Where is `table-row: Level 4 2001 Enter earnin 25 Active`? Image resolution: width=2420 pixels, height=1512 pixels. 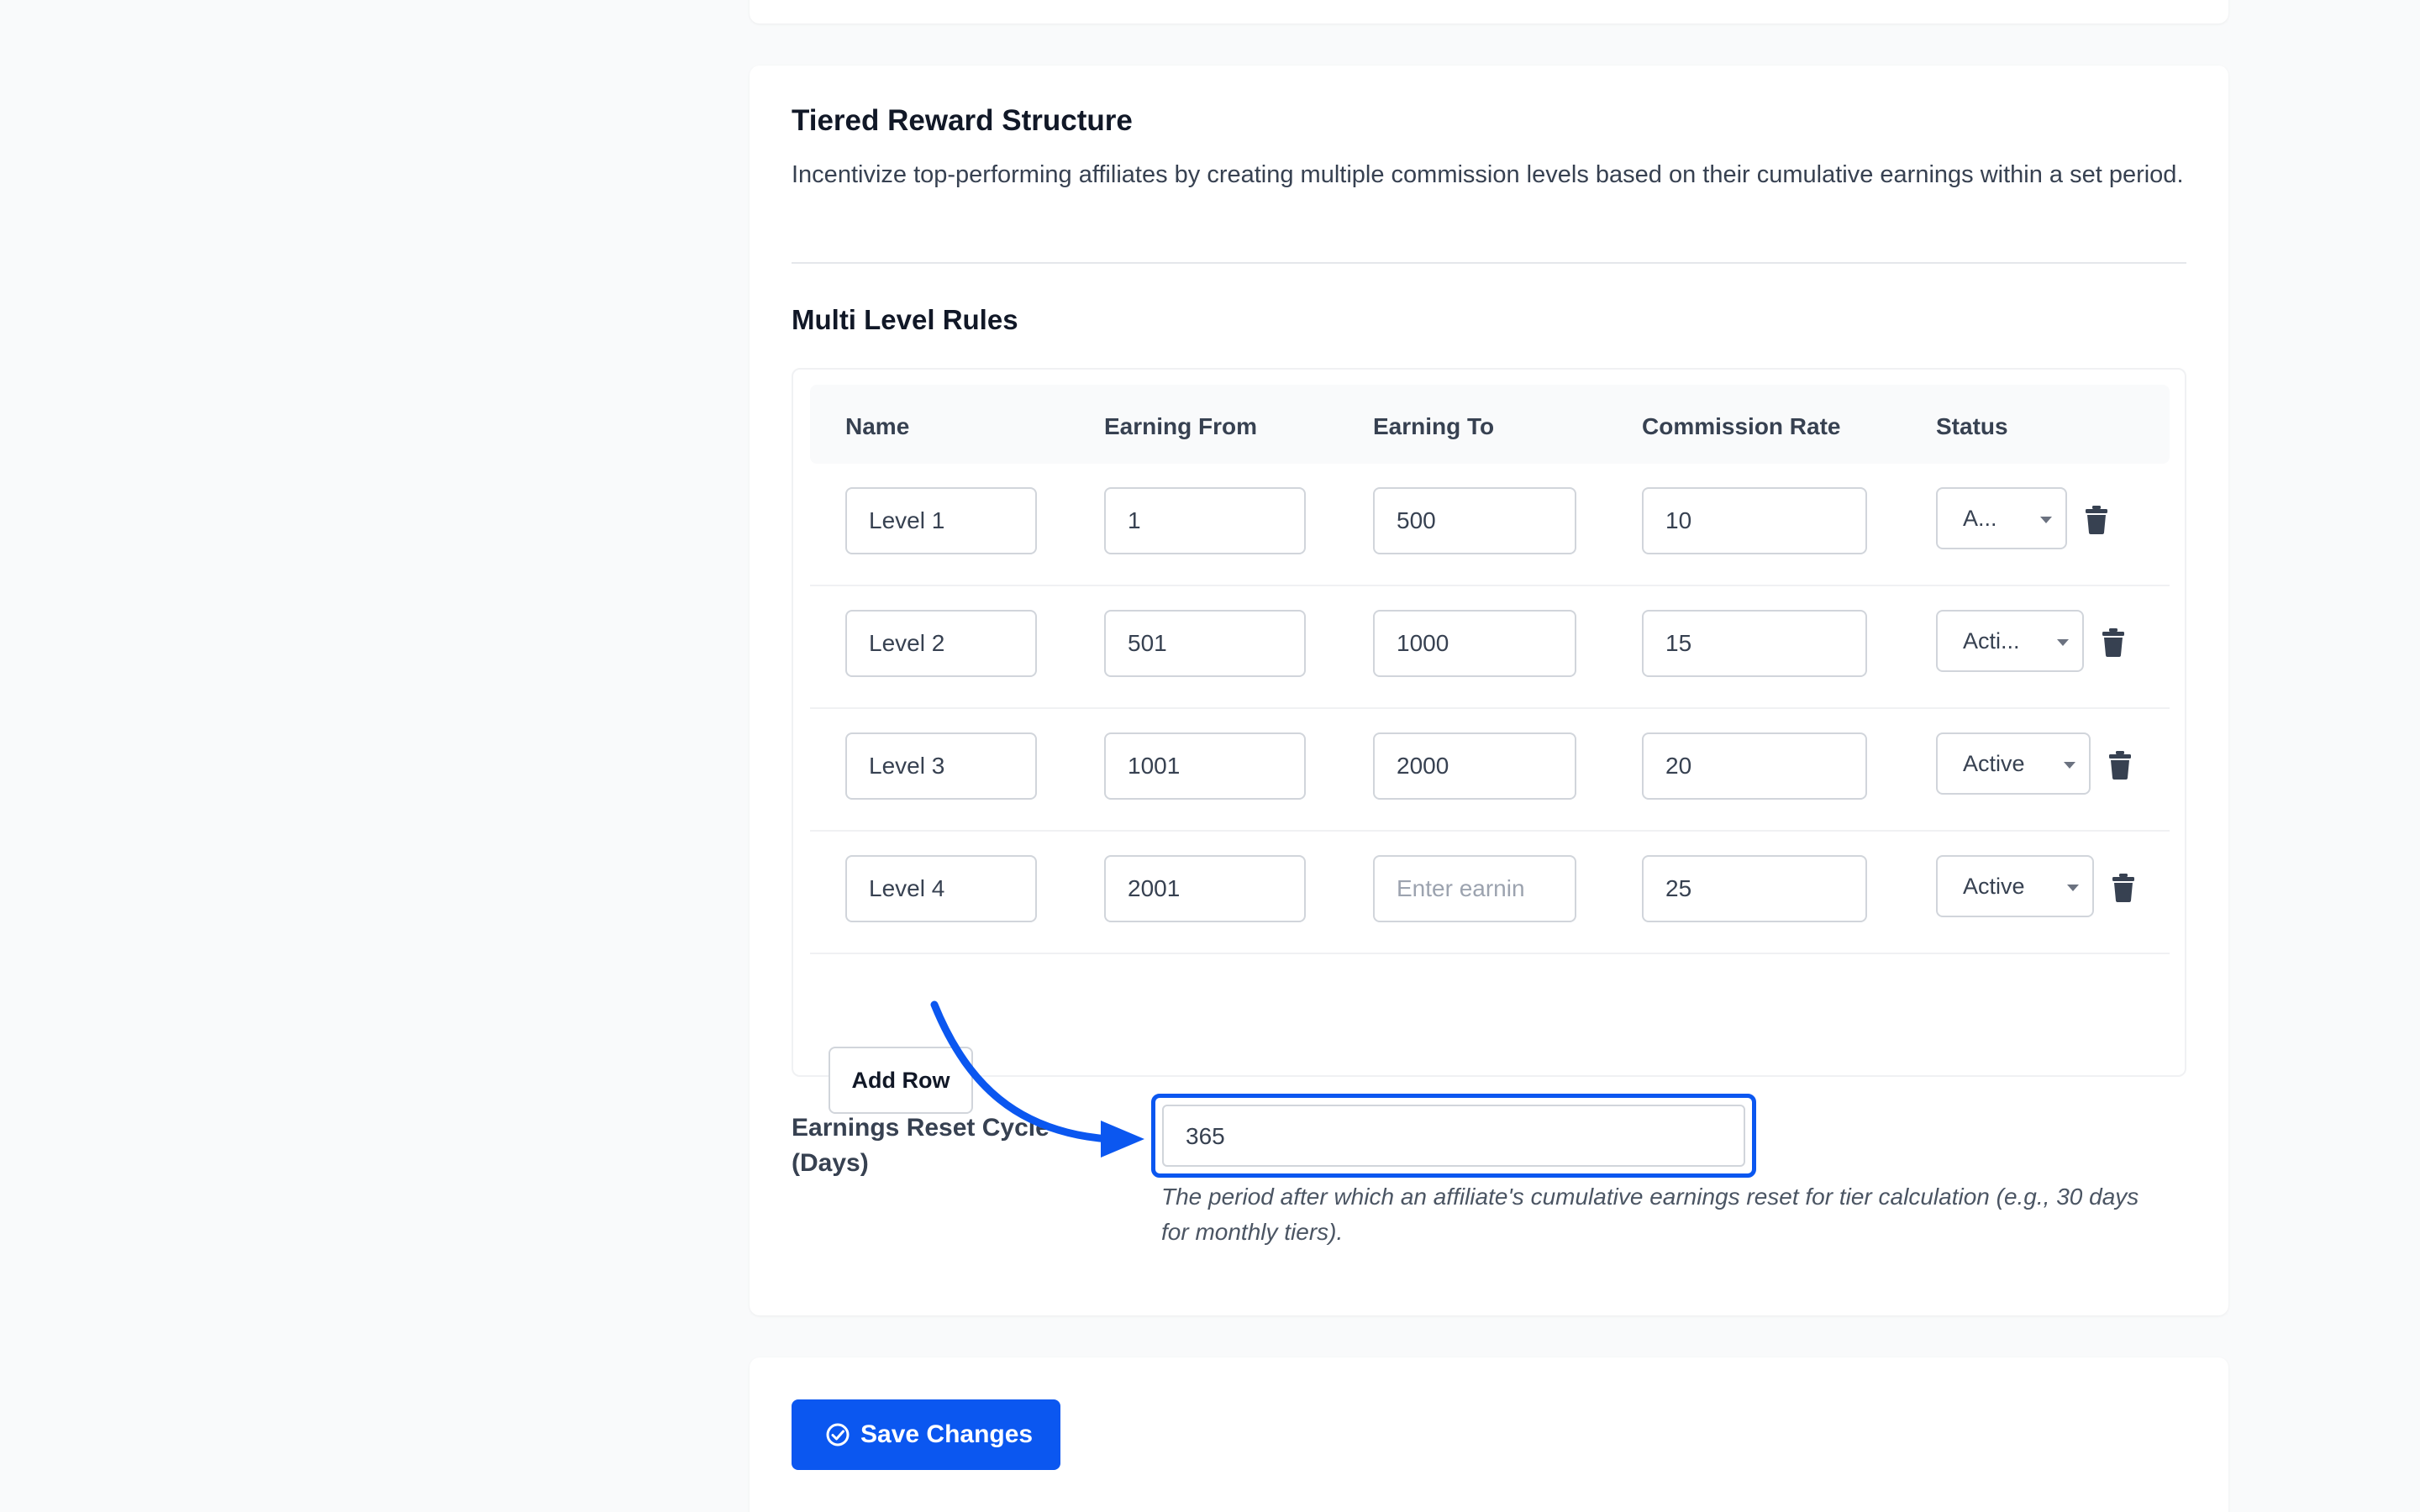
table-row: Level 4 2001 Enter earnin 25 Active is located at coordinates (1490, 893).